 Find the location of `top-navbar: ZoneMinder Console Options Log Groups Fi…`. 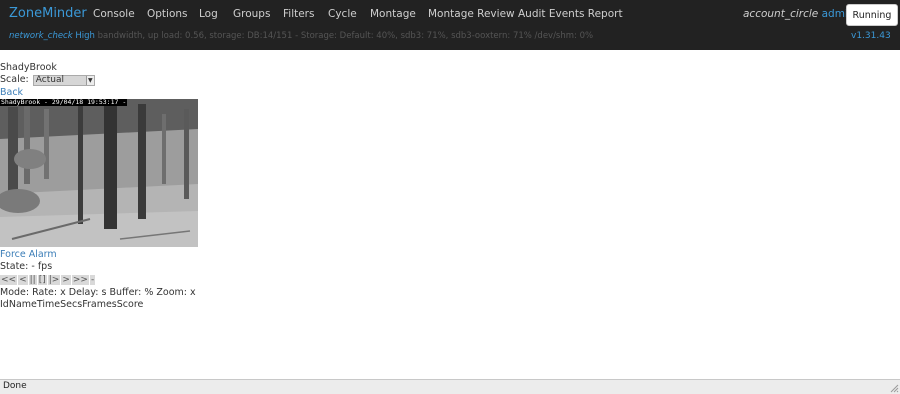

top-navbar: ZoneMinder Console Options Log Groups Fi… is located at coordinates (450, 25).